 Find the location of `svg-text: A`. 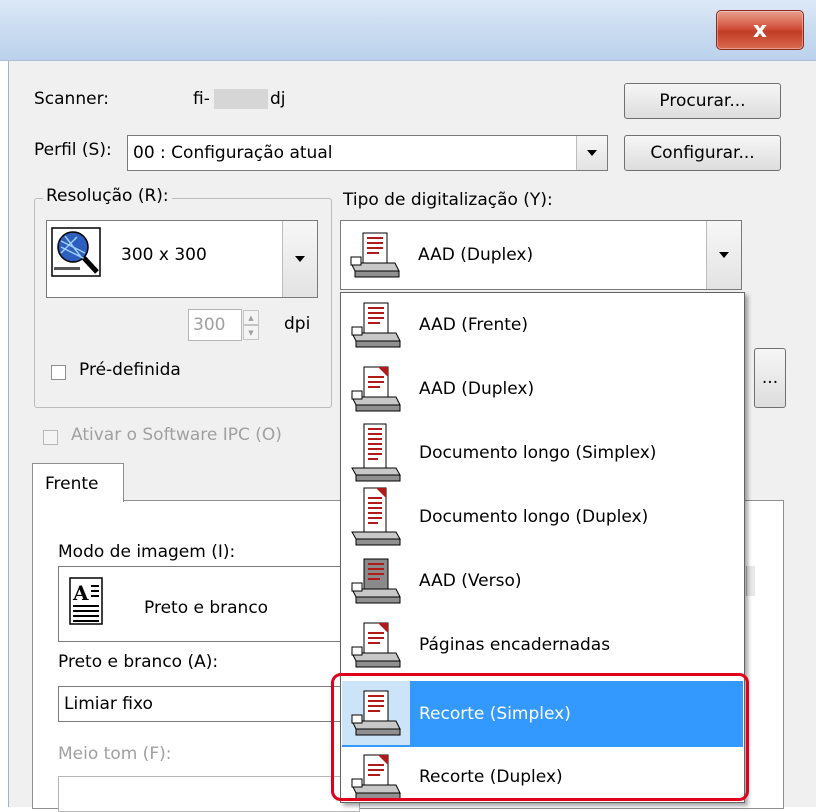

svg-text: A is located at coordinates (80, 593).